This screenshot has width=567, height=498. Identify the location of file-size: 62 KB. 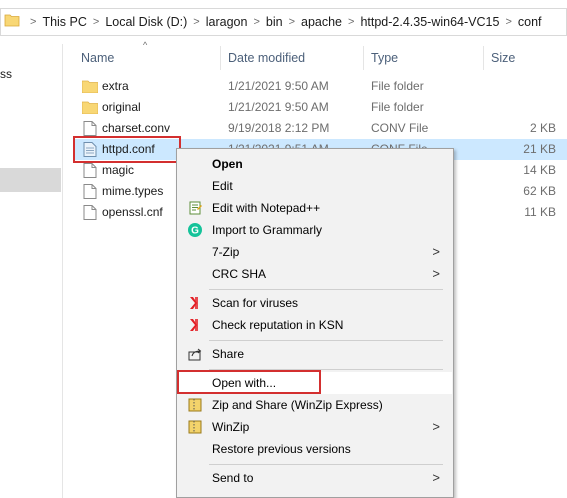
(539, 191).